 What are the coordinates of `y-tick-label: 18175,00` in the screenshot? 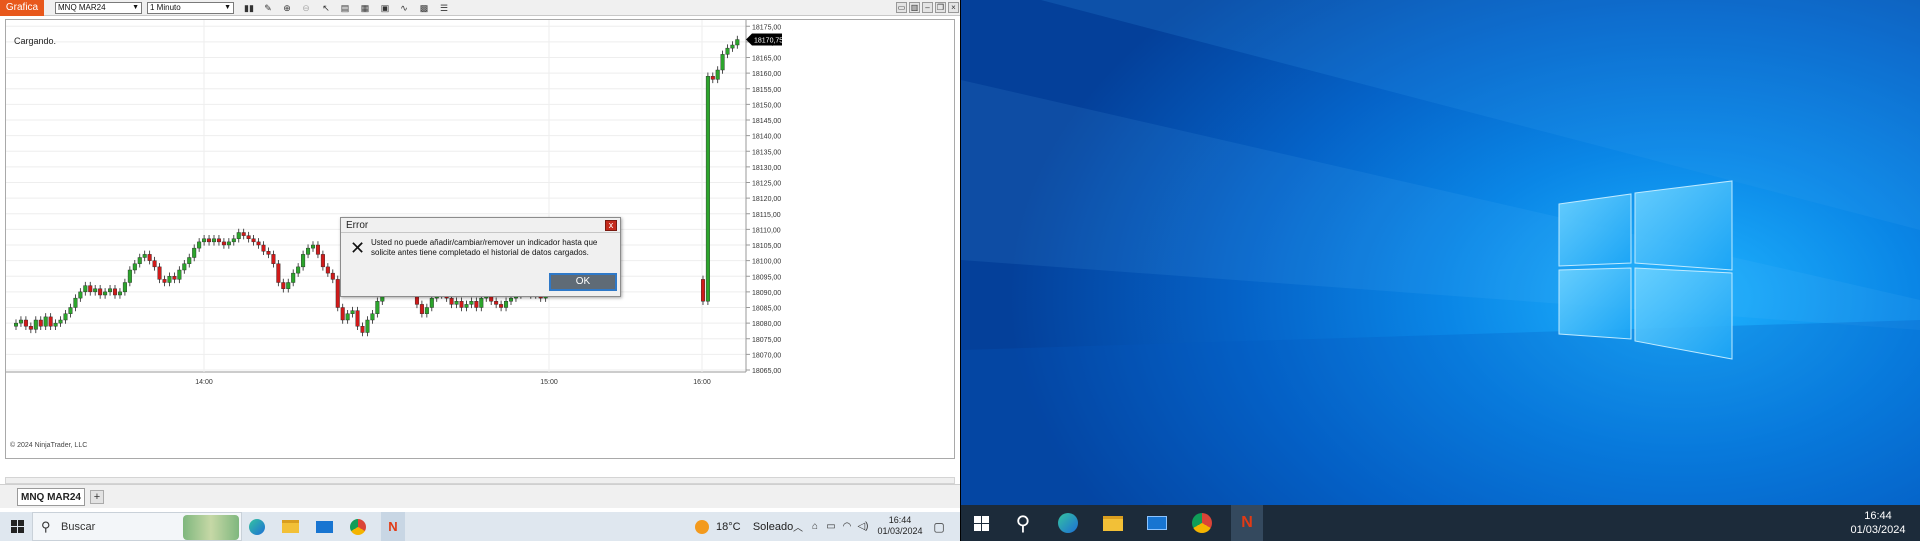 It's located at (766, 27).